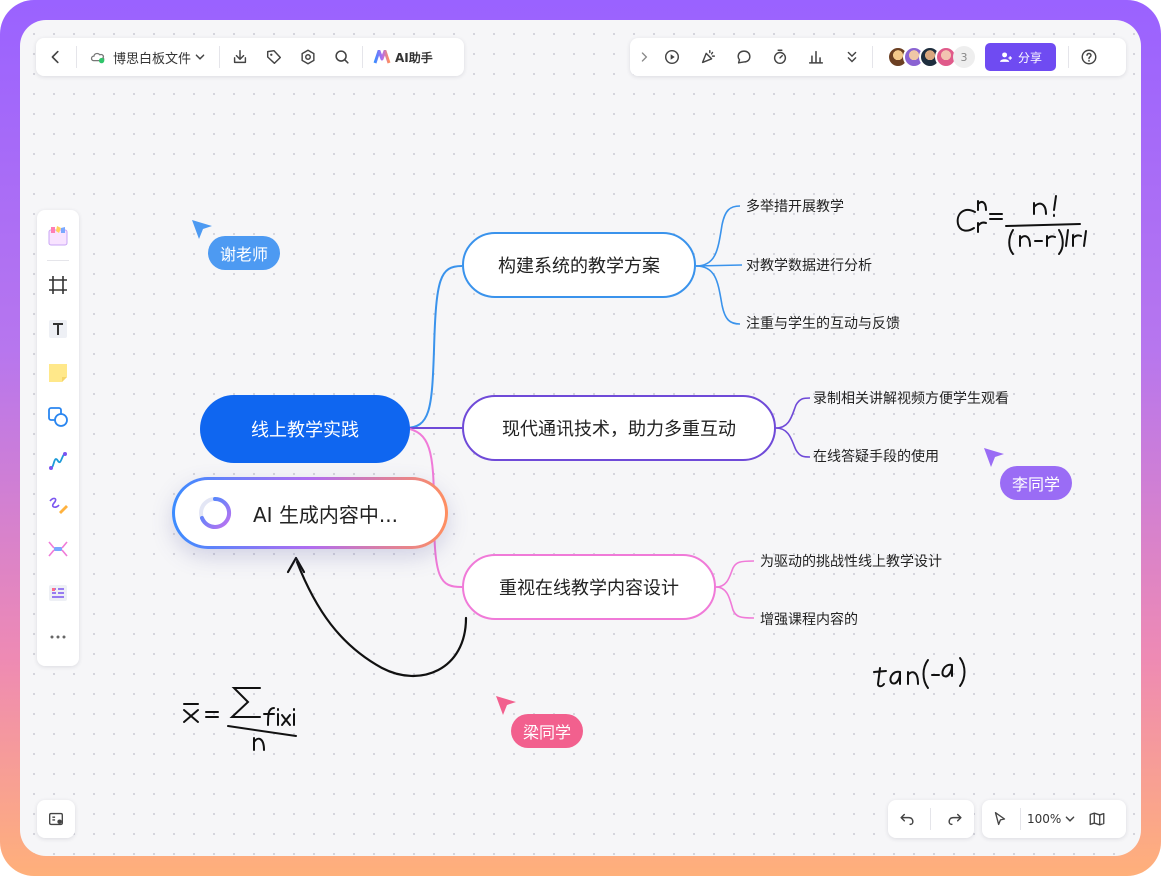 Image resolution: width=1161 pixels, height=876 pixels. I want to click on tag-icon, so click(274, 57).